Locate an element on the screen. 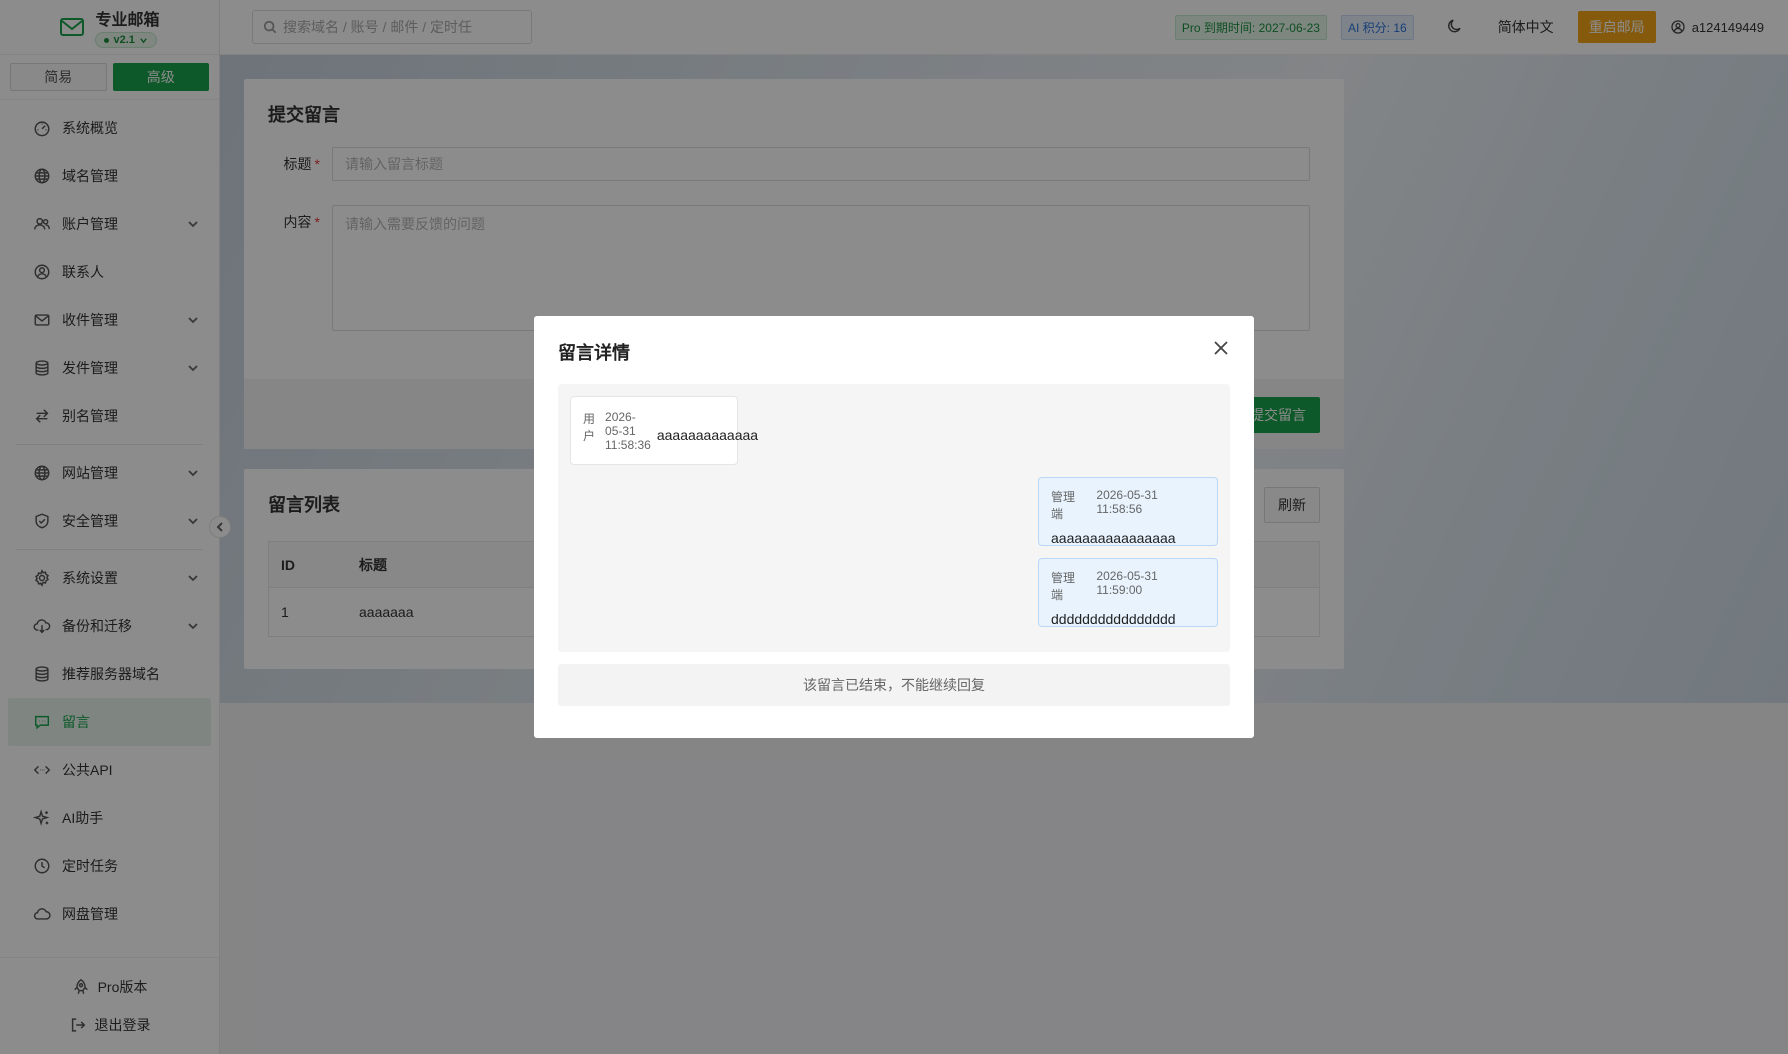  message-meta: 管理端 2026-05-31 11:59:00 is located at coordinates (1128, 586).